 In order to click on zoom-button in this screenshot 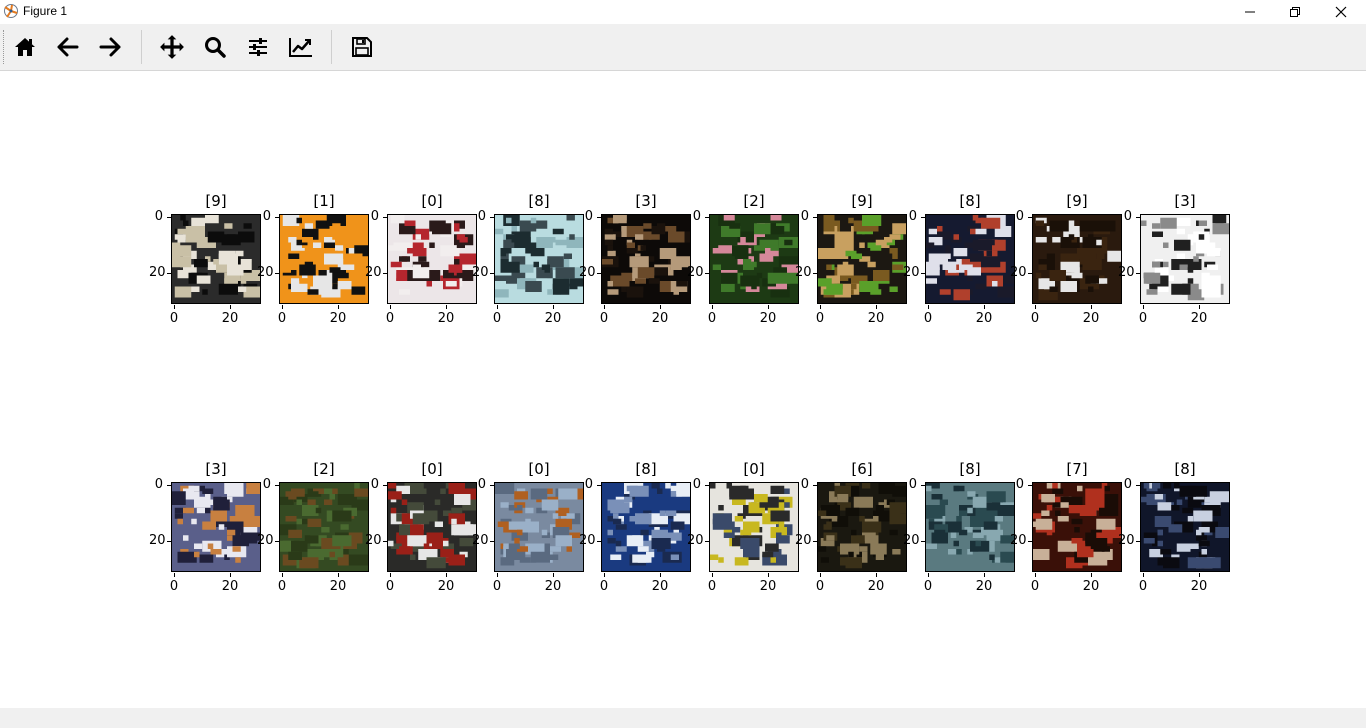, I will do `click(215, 47)`.